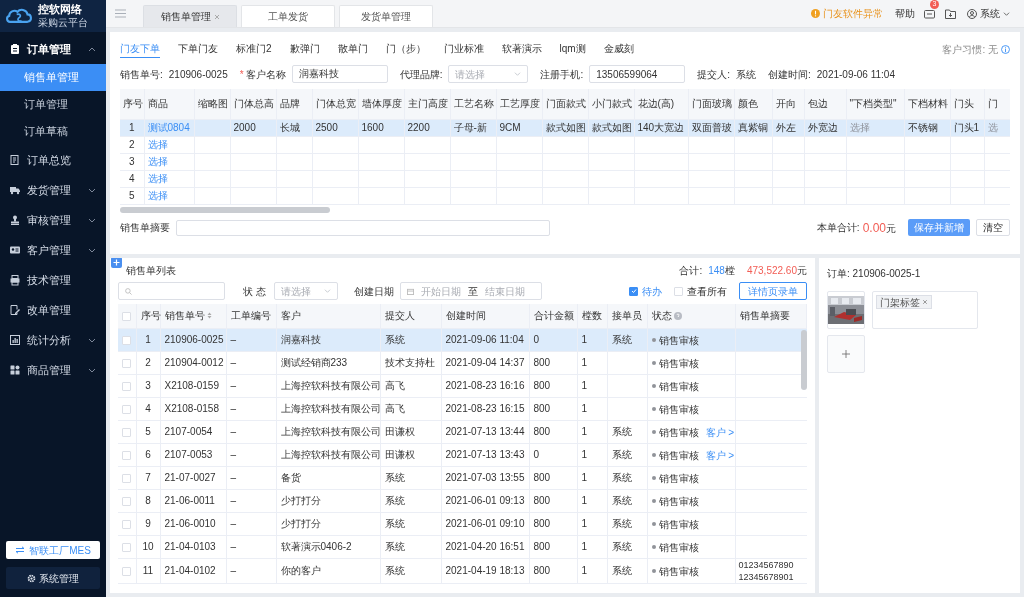 This screenshot has width=1024, height=597. Describe the element at coordinates (904, 302) in the screenshot. I see `tag: 门架标签` at that location.